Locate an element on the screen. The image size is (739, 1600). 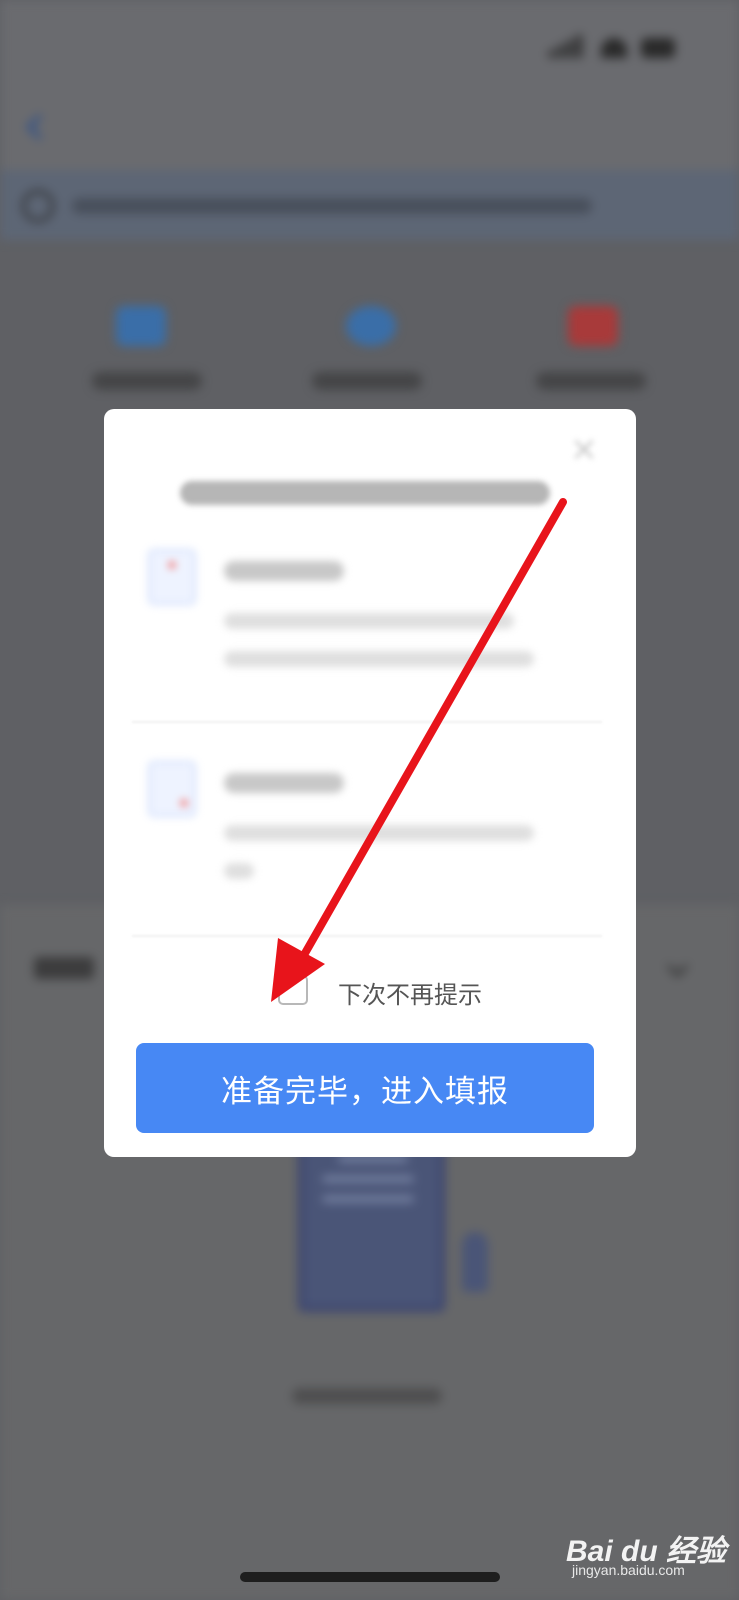
modal-title-placeholder is located at coordinates (365, 493).